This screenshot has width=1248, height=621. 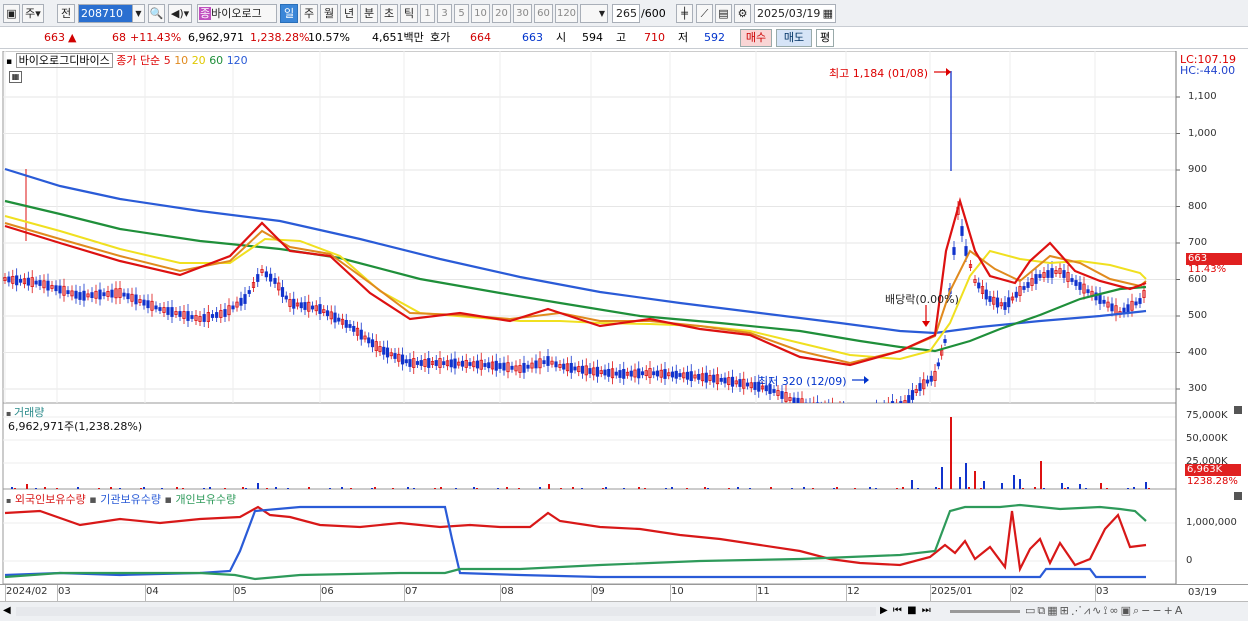 What do you see at coordinates (704, 13) in the screenshot?
I see `draw-line-icon: ⟋` at bounding box center [704, 13].